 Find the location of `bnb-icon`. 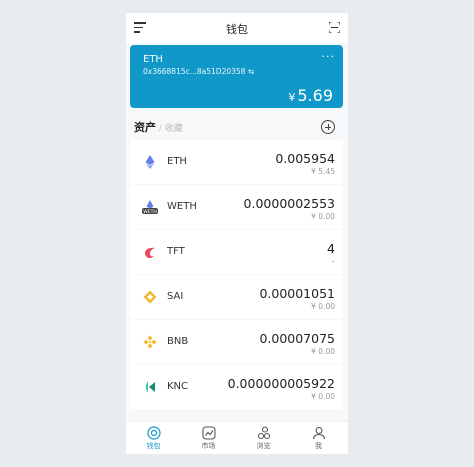

bnb-icon is located at coordinates (150, 342).